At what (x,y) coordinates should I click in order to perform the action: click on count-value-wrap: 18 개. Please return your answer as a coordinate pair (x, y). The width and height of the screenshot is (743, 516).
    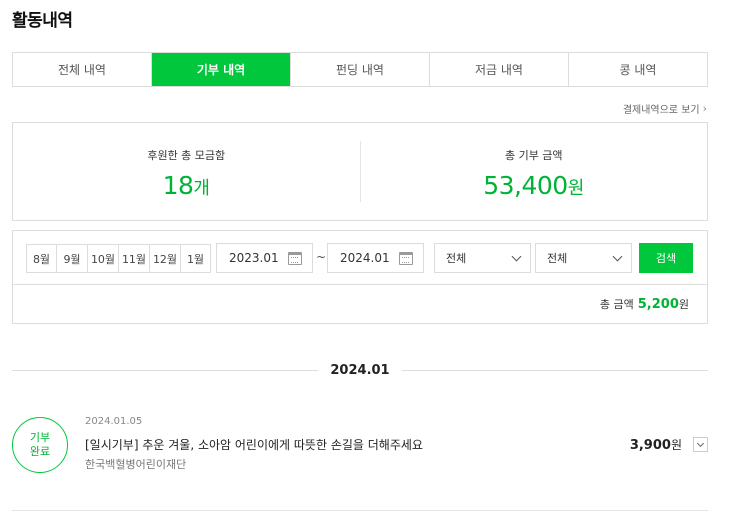
    Looking at the image, I should click on (186, 185).